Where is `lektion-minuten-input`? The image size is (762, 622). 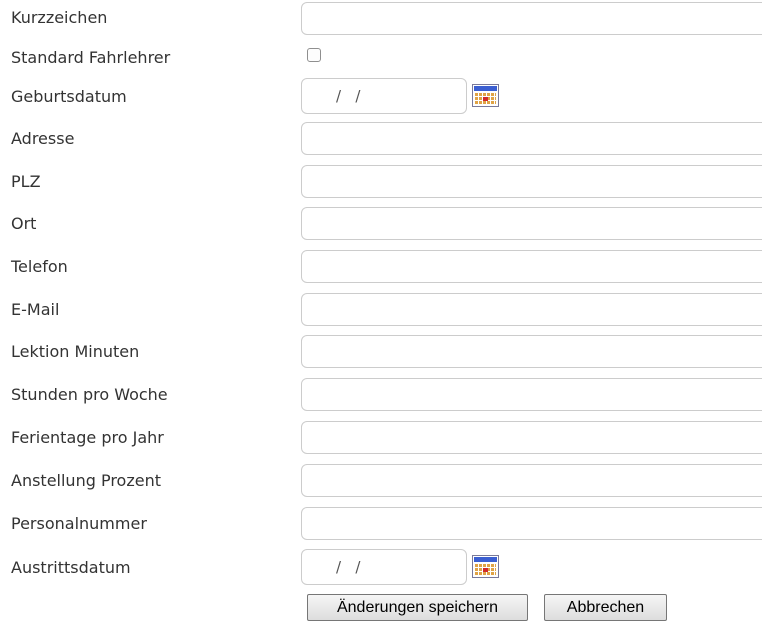
lektion-minuten-input is located at coordinates (531, 351).